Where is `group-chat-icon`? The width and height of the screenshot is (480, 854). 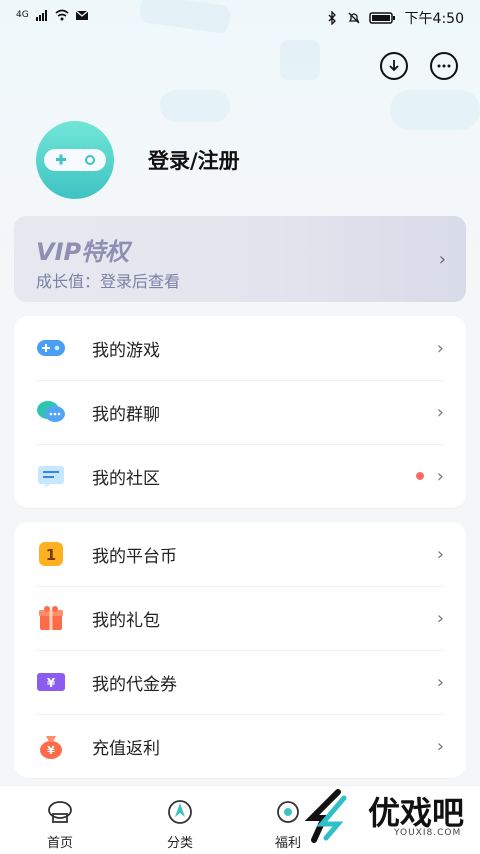 group-chat-icon is located at coordinates (51, 412).